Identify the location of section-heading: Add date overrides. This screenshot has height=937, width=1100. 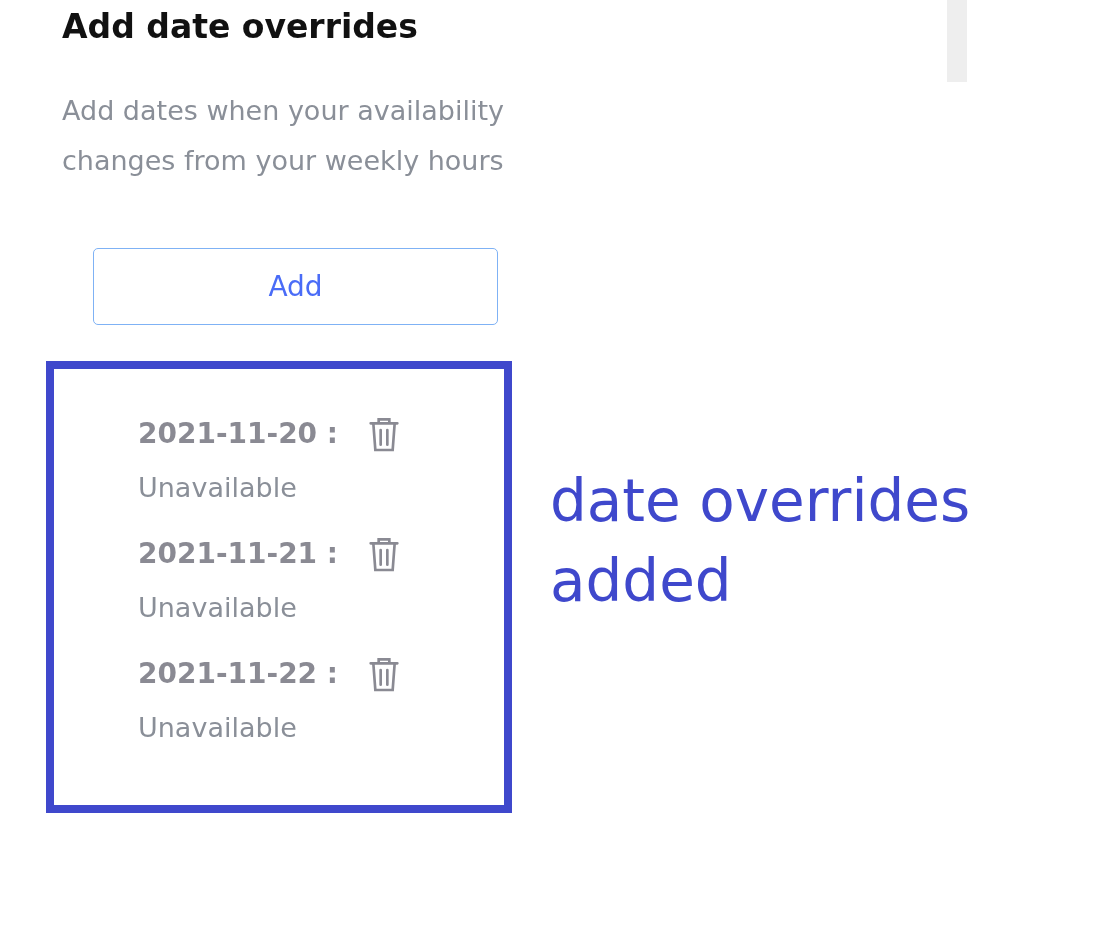
(240, 27).